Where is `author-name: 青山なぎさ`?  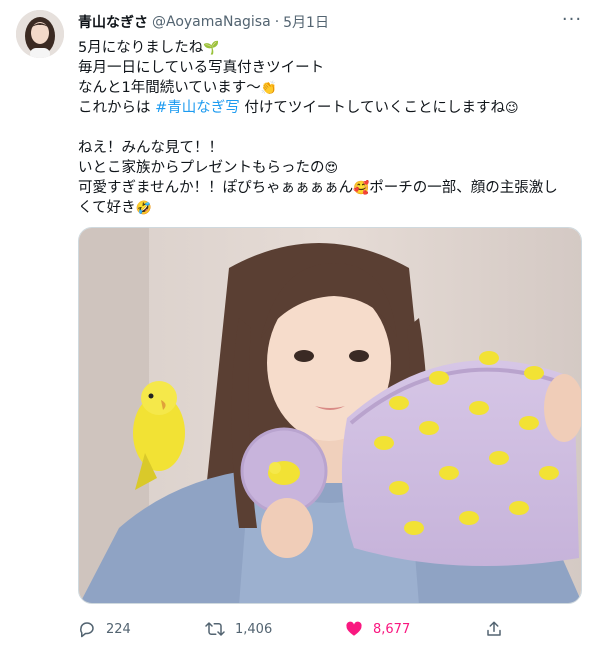
author-name: 青山なぎさ is located at coordinates (113, 22).